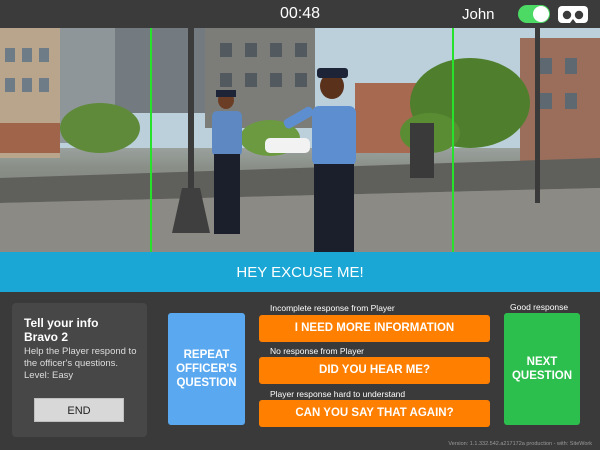  Describe the element at coordinates (206, 369) in the screenshot. I see `repeat-question-button: REPEAT OFFICER'S QUESTION` at that location.